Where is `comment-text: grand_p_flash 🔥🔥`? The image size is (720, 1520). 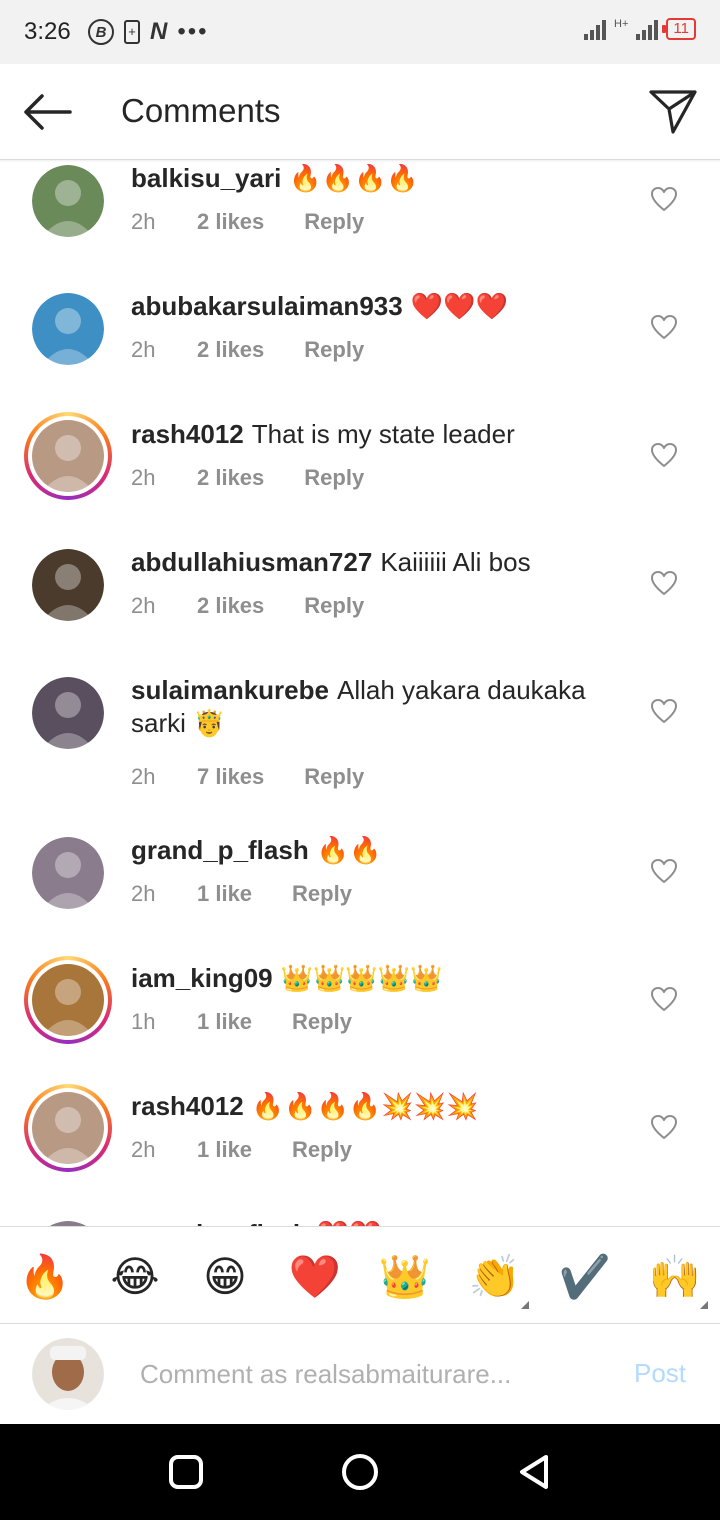
comment-text: grand_p_flash 🔥🔥 is located at coordinates (371, 850).